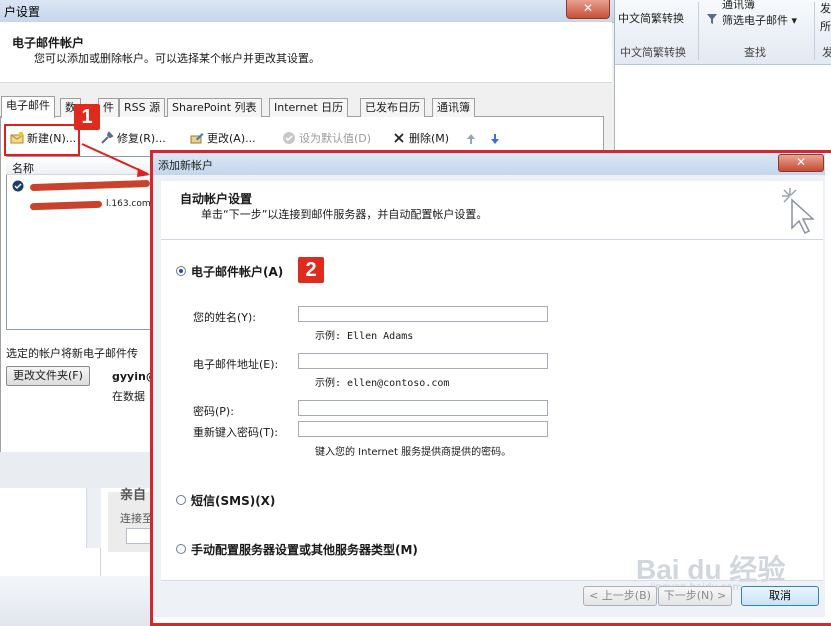  Describe the element at coordinates (423, 429) in the screenshot. I see `retype-password-input` at that location.